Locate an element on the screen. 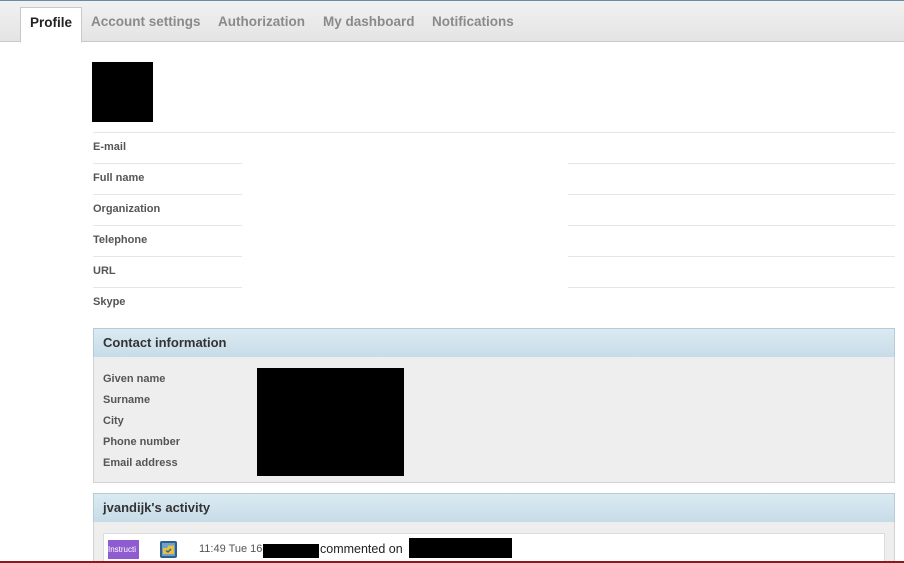 This screenshot has width=904, height=563. tab-notifications: Notifications is located at coordinates (473, 24).